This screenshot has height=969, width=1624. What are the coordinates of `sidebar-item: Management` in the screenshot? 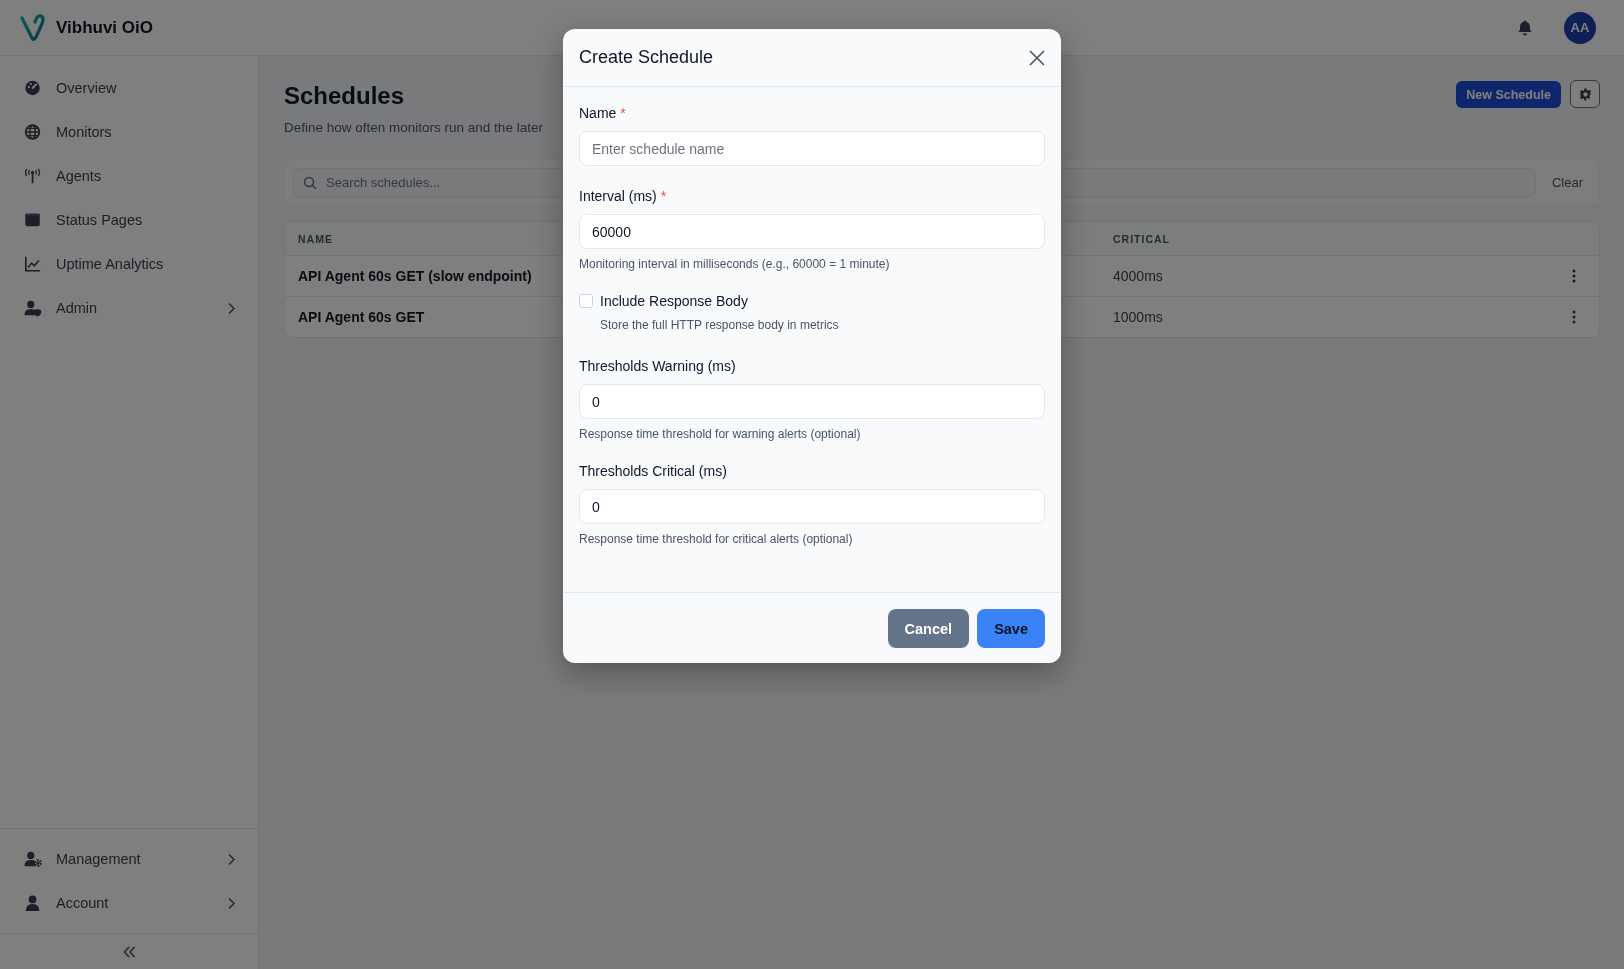 It's located at (129, 859).